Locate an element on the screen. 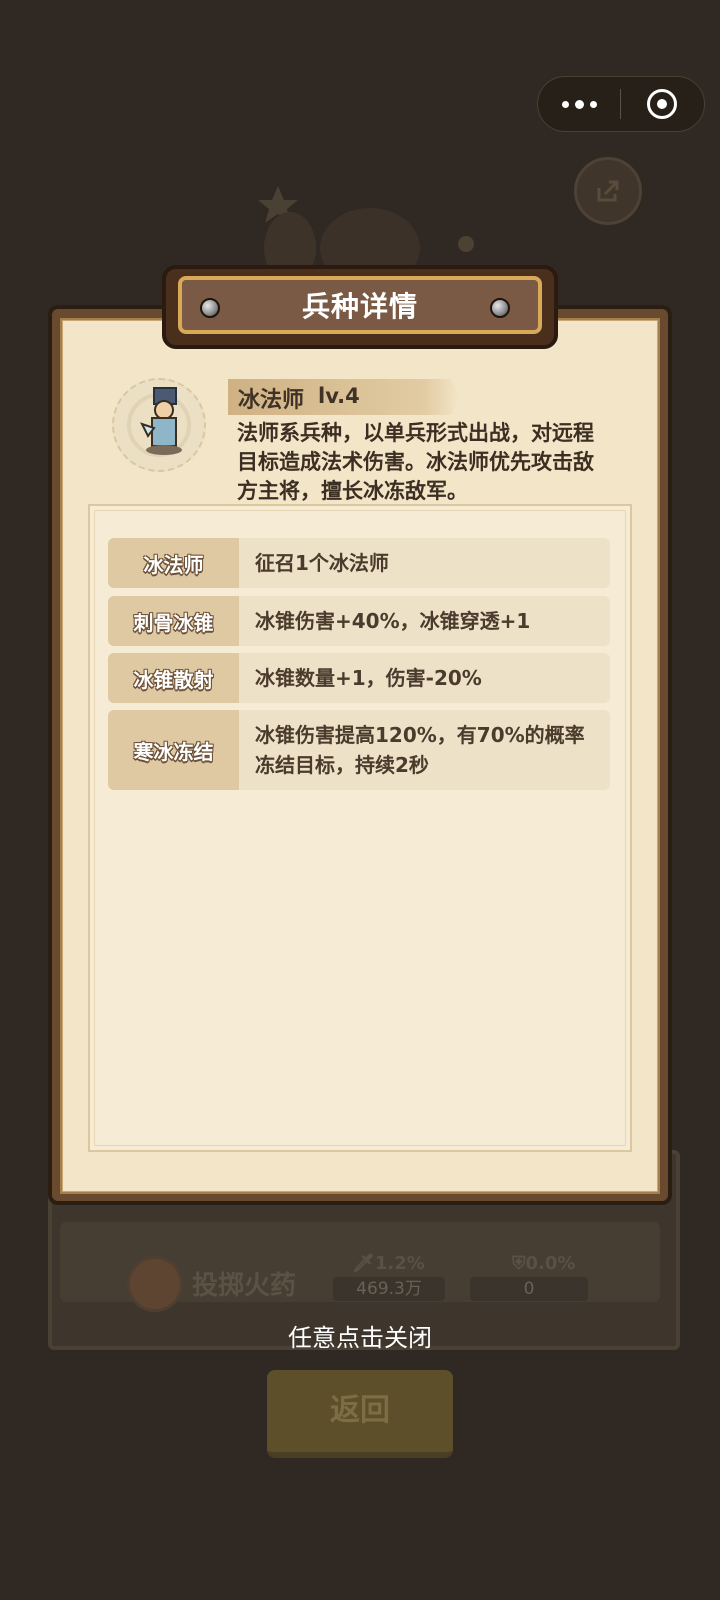 The image size is (720, 1600). skill-name: 寒冰冻结 is located at coordinates (173, 750).